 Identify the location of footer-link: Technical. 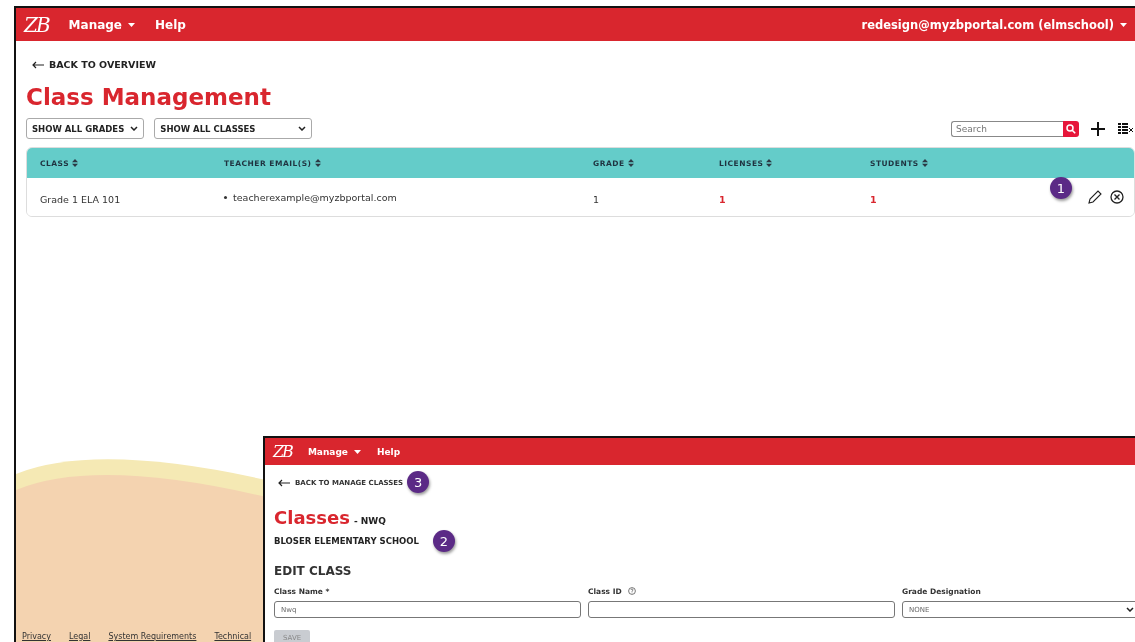
(233, 636).